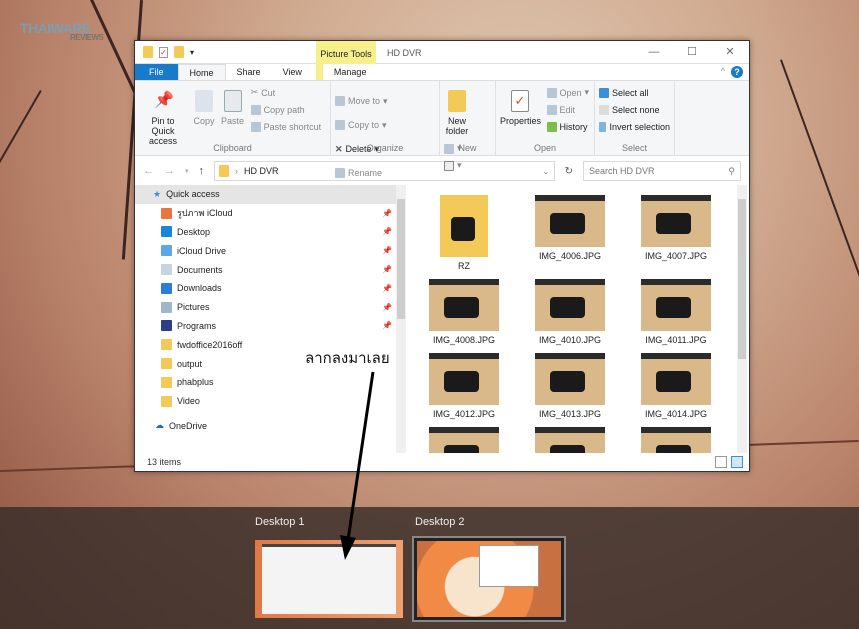 The width and height of the screenshot is (859, 629). Describe the element at coordinates (156, 72) in the screenshot. I see `tab-file: File` at that location.